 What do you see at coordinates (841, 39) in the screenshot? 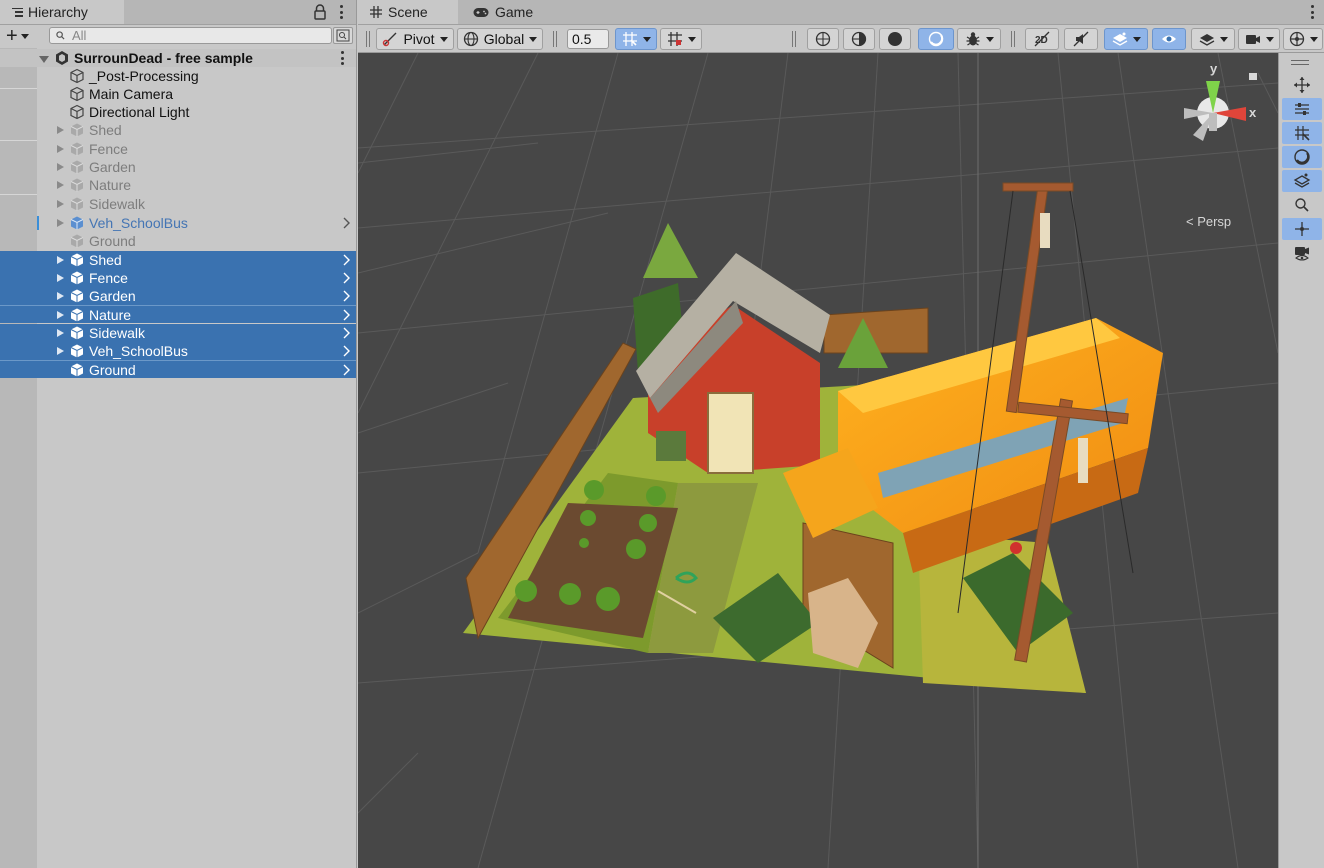
I see `scene-toolbar: Pivot Global 0.5` at bounding box center [841, 39].